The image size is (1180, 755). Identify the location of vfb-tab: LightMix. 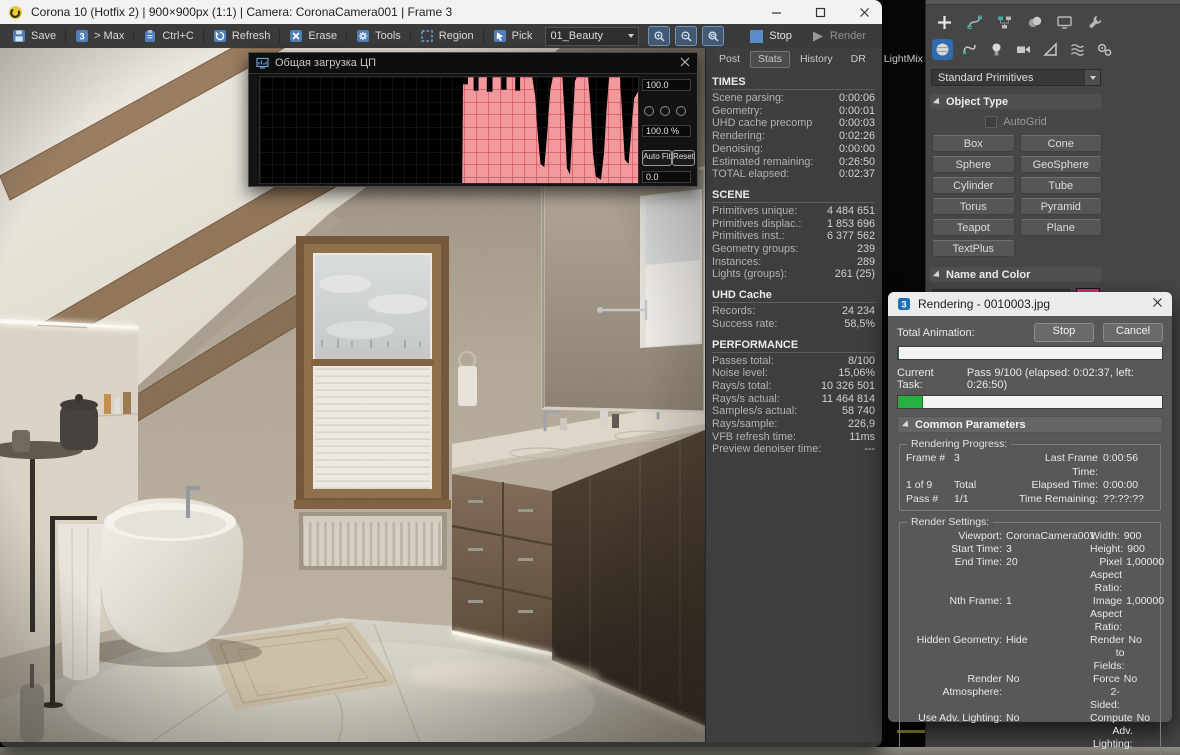
(903, 59).